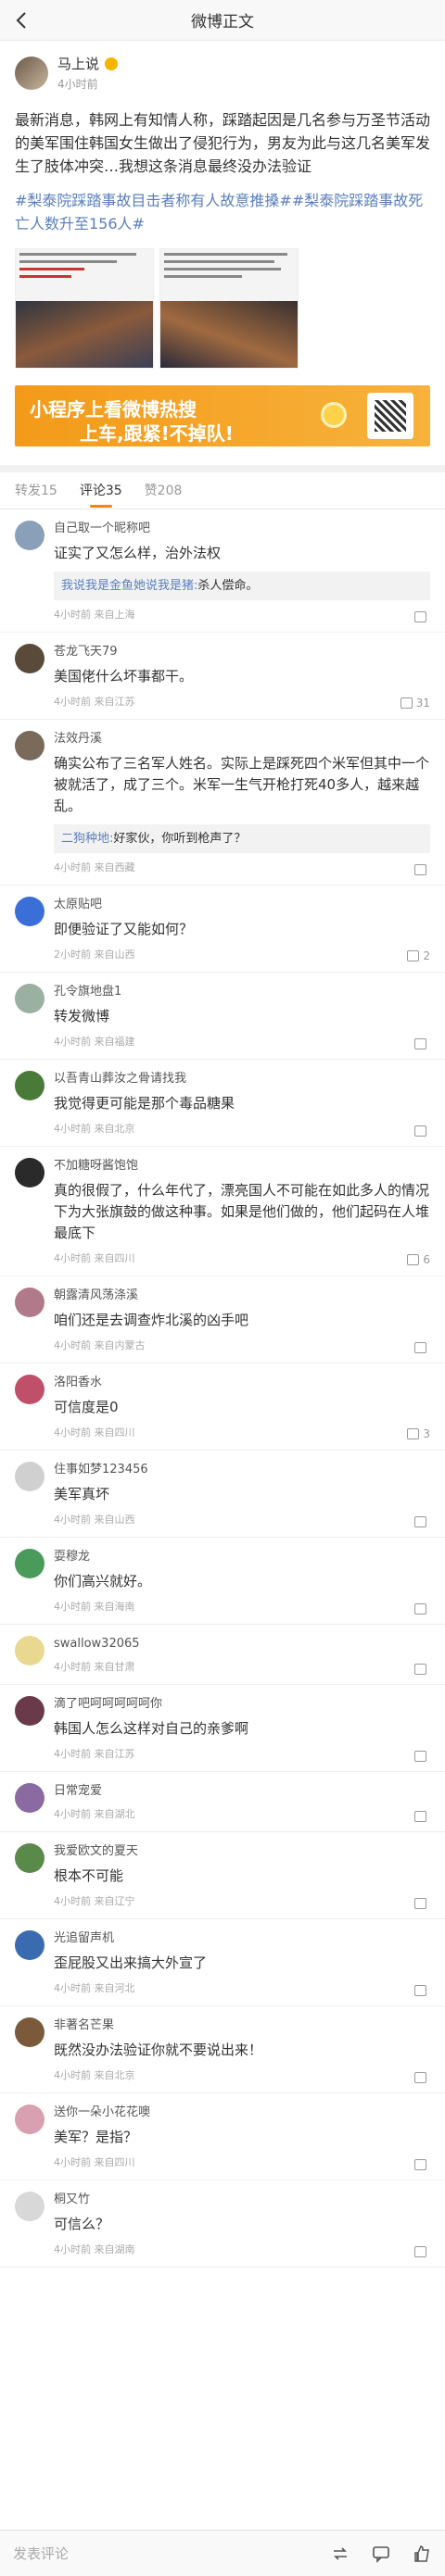  What do you see at coordinates (222, 1407) in the screenshot?
I see `comment-item: 洛阳香水 可信度是0 4小时前 来自四川 3` at bounding box center [222, 1407].